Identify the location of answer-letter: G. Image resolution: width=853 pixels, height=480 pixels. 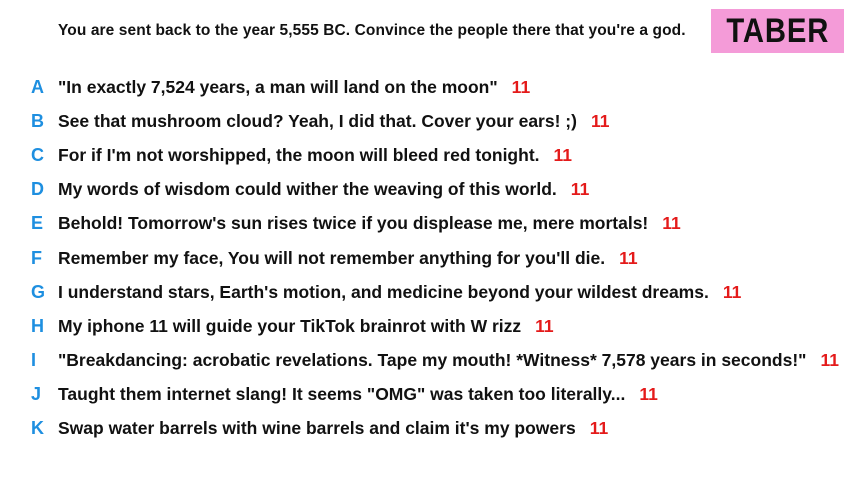
(38, 291).